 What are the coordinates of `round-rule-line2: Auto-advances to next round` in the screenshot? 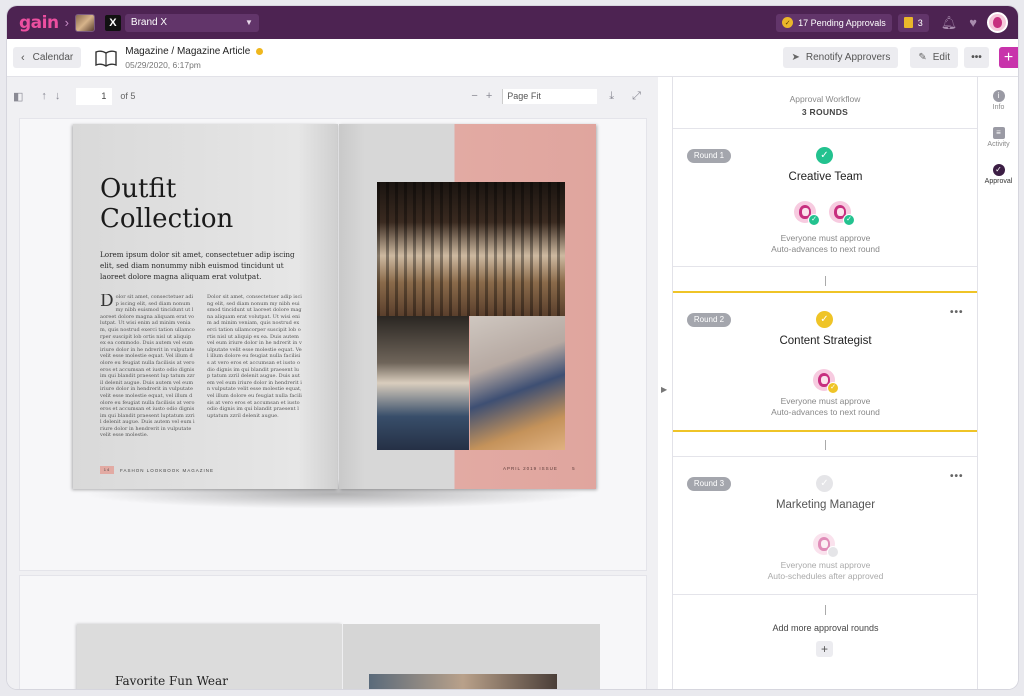 It's located at (825, 412).